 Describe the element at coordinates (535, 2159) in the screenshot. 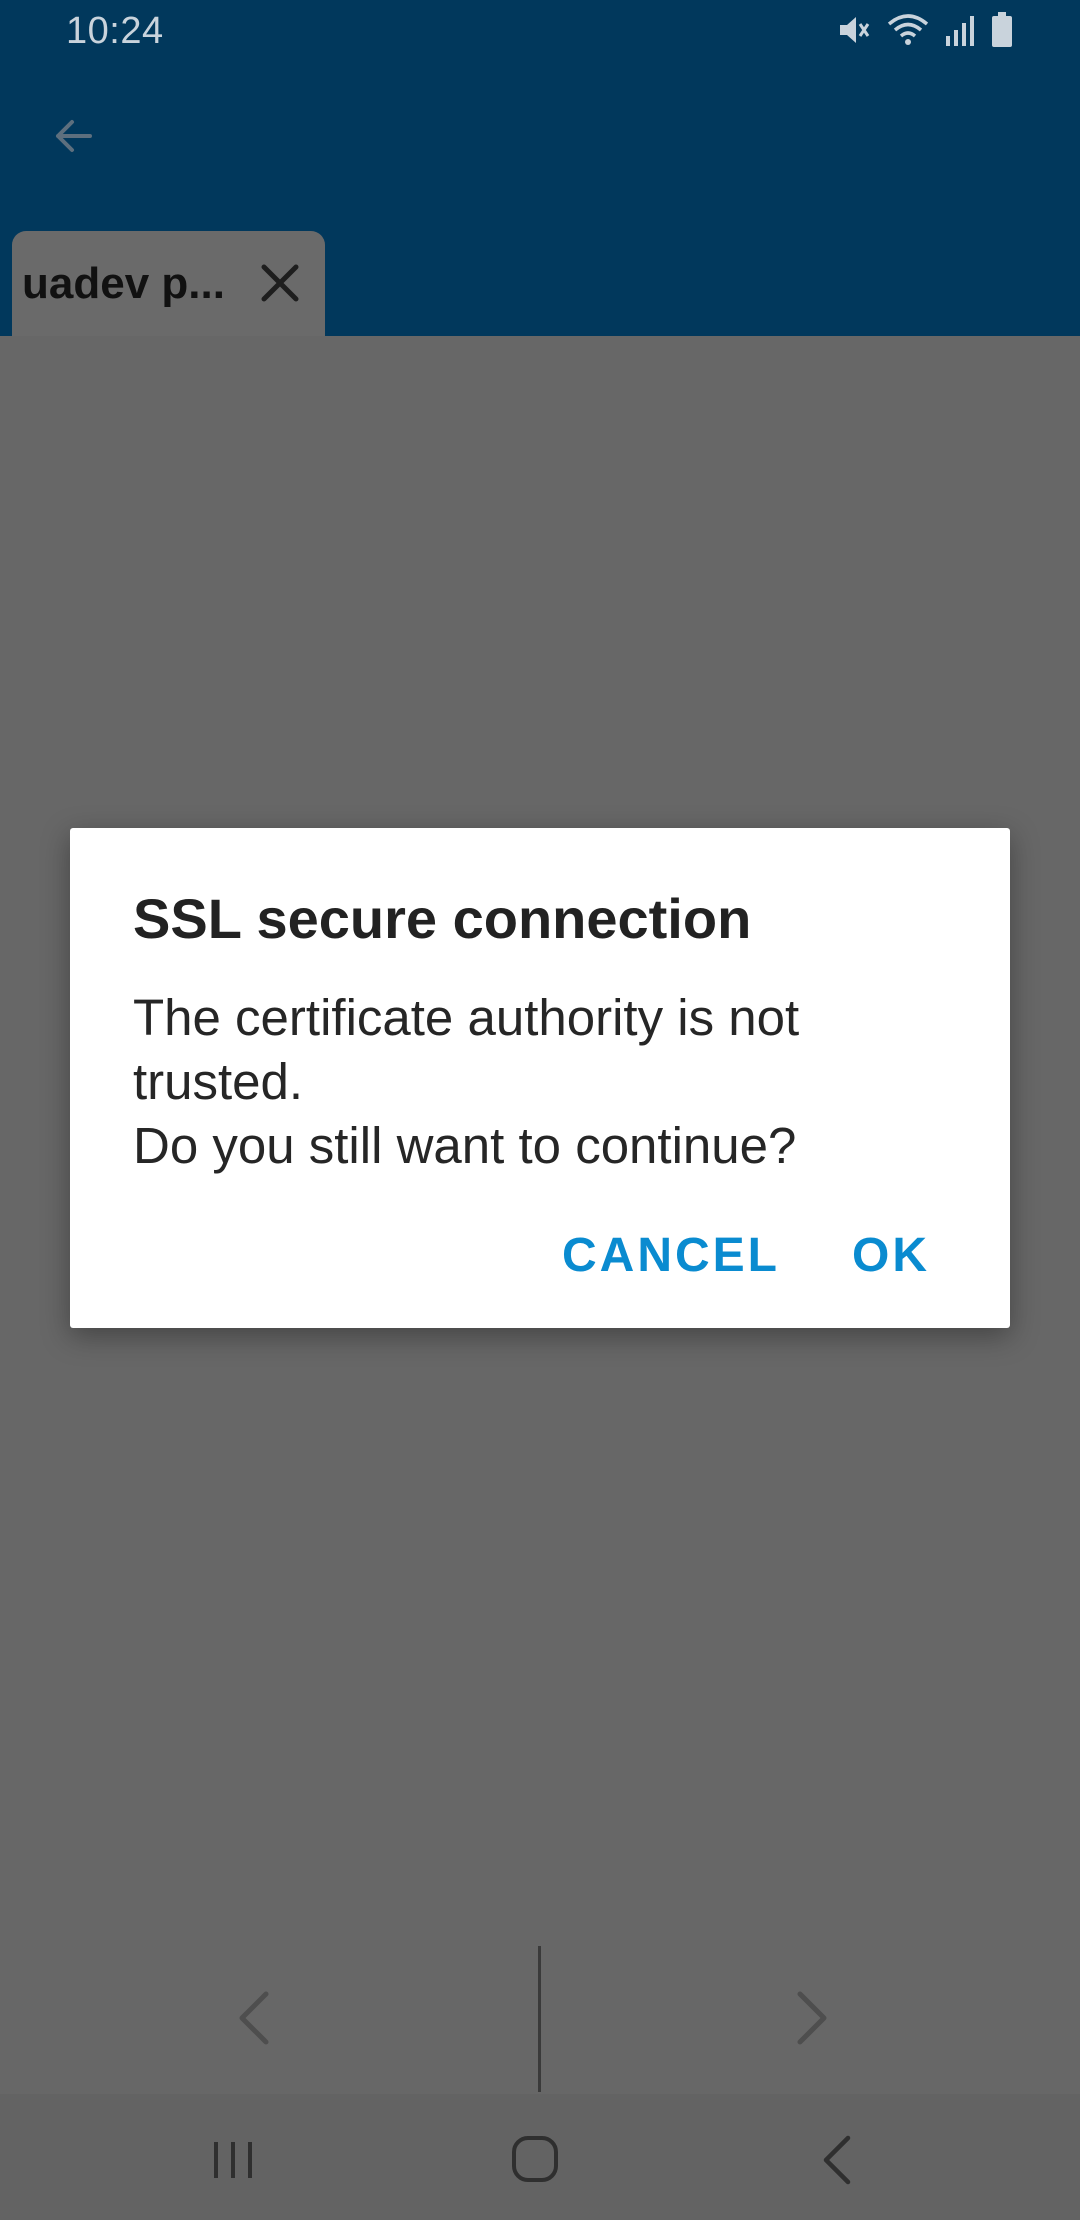

I see `home-icon` at that location.